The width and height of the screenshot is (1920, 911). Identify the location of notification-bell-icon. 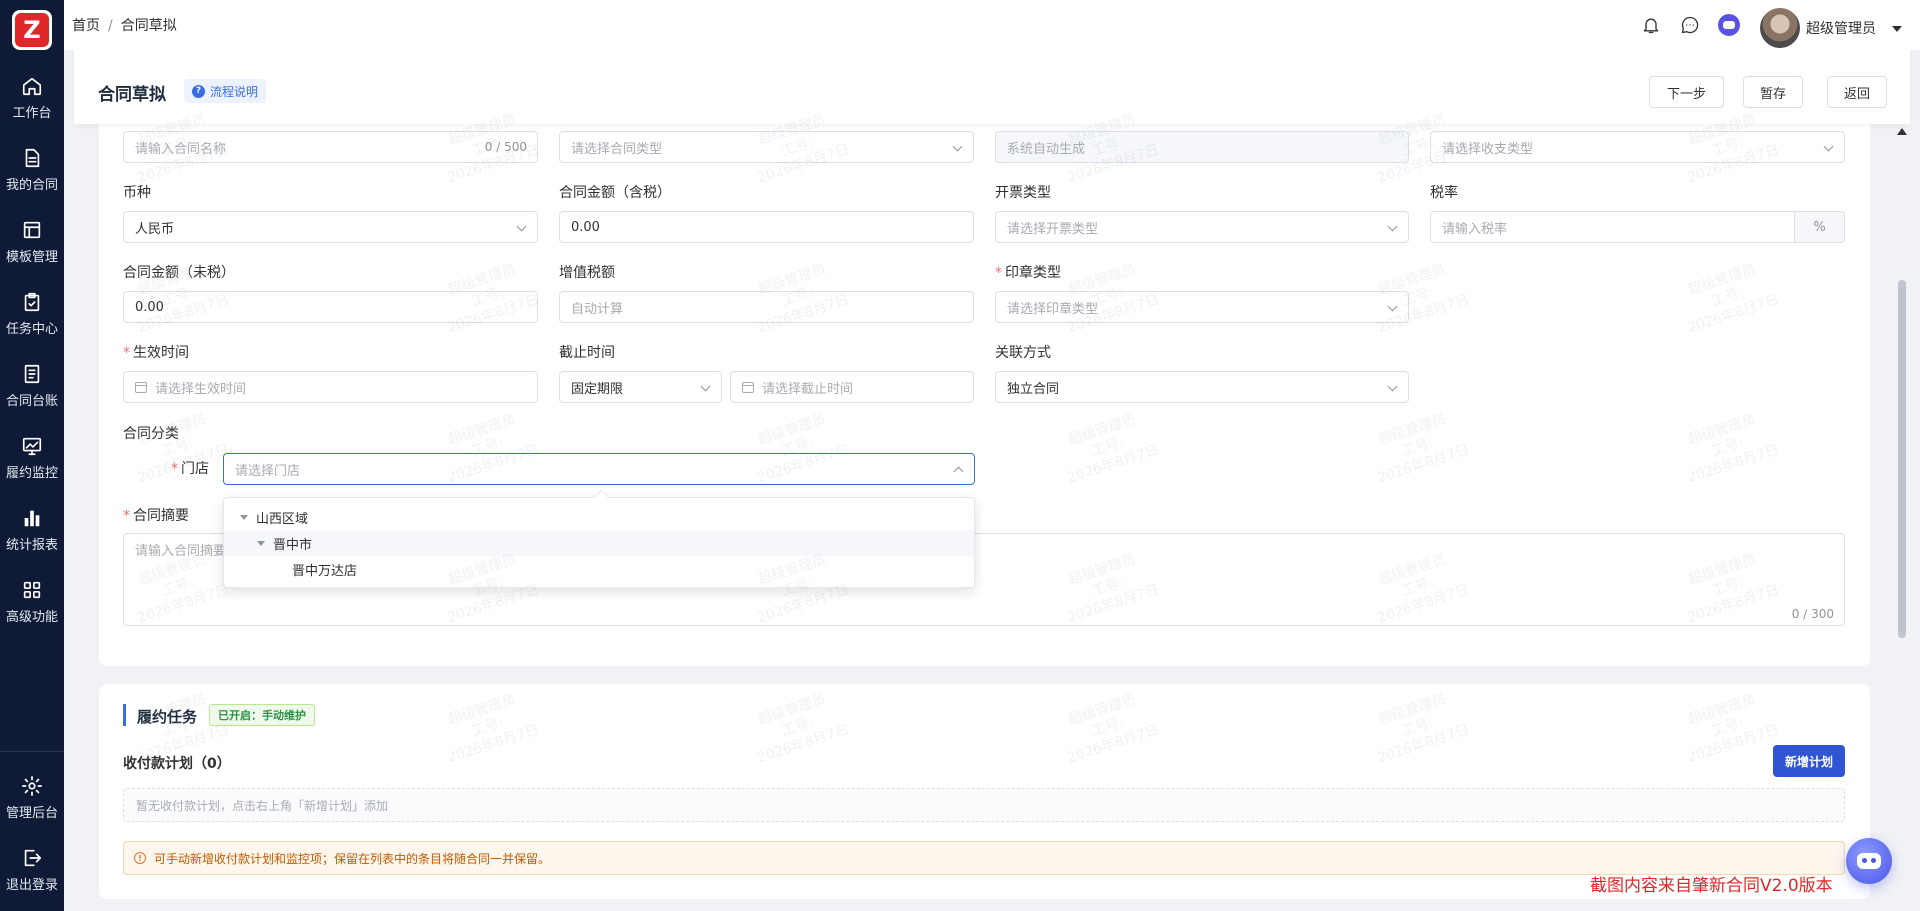
(1651, 25).